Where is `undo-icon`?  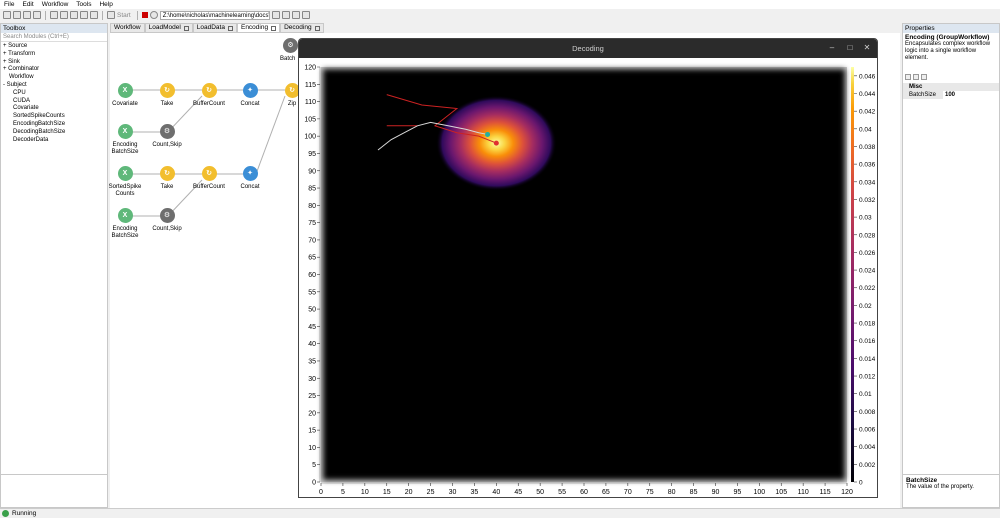 undo-icon is located at coordinates (84, 15).